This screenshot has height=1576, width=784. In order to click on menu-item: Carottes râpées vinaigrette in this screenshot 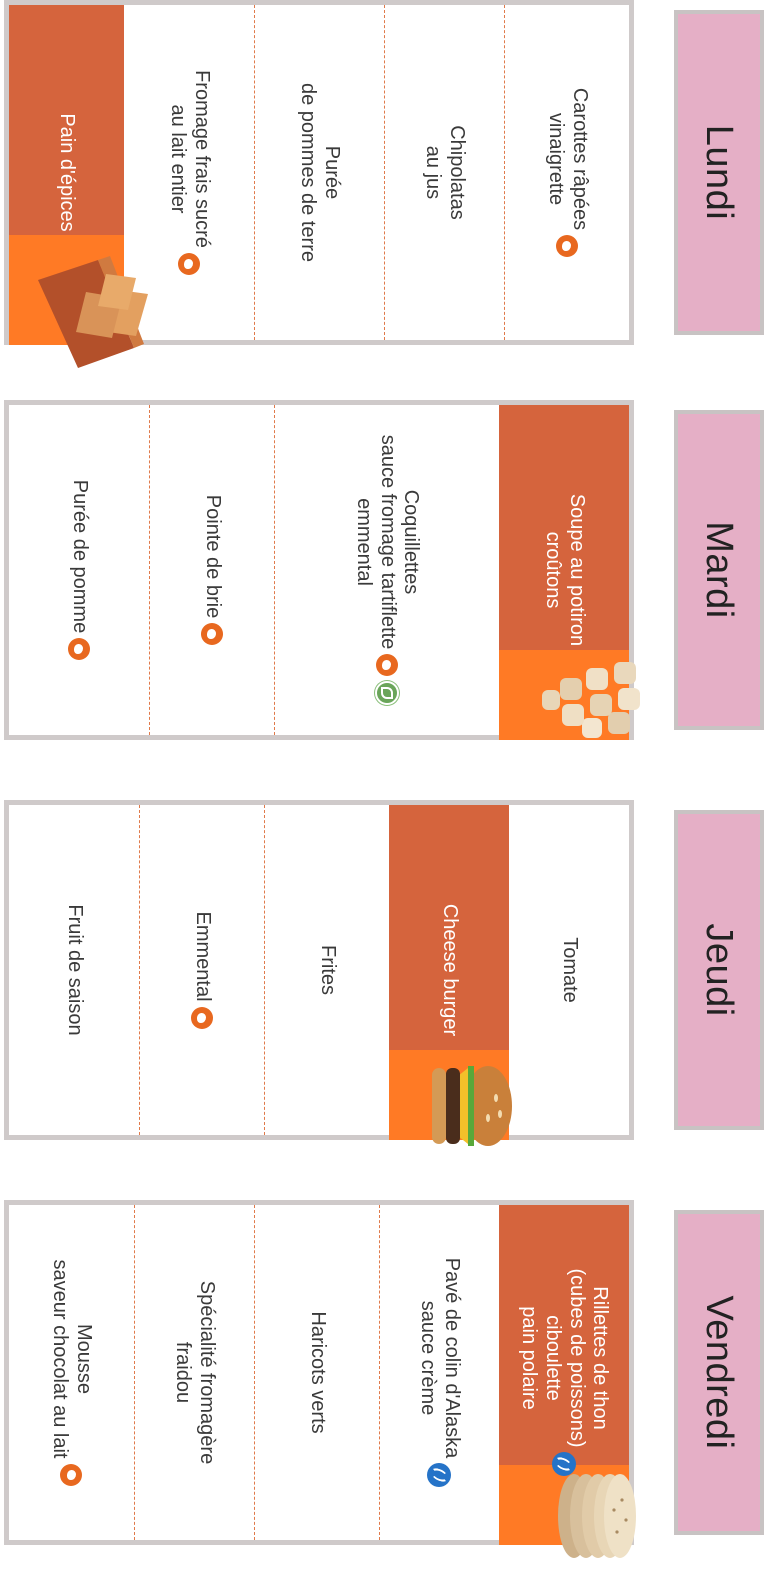, I will do `click(566, 172)`.